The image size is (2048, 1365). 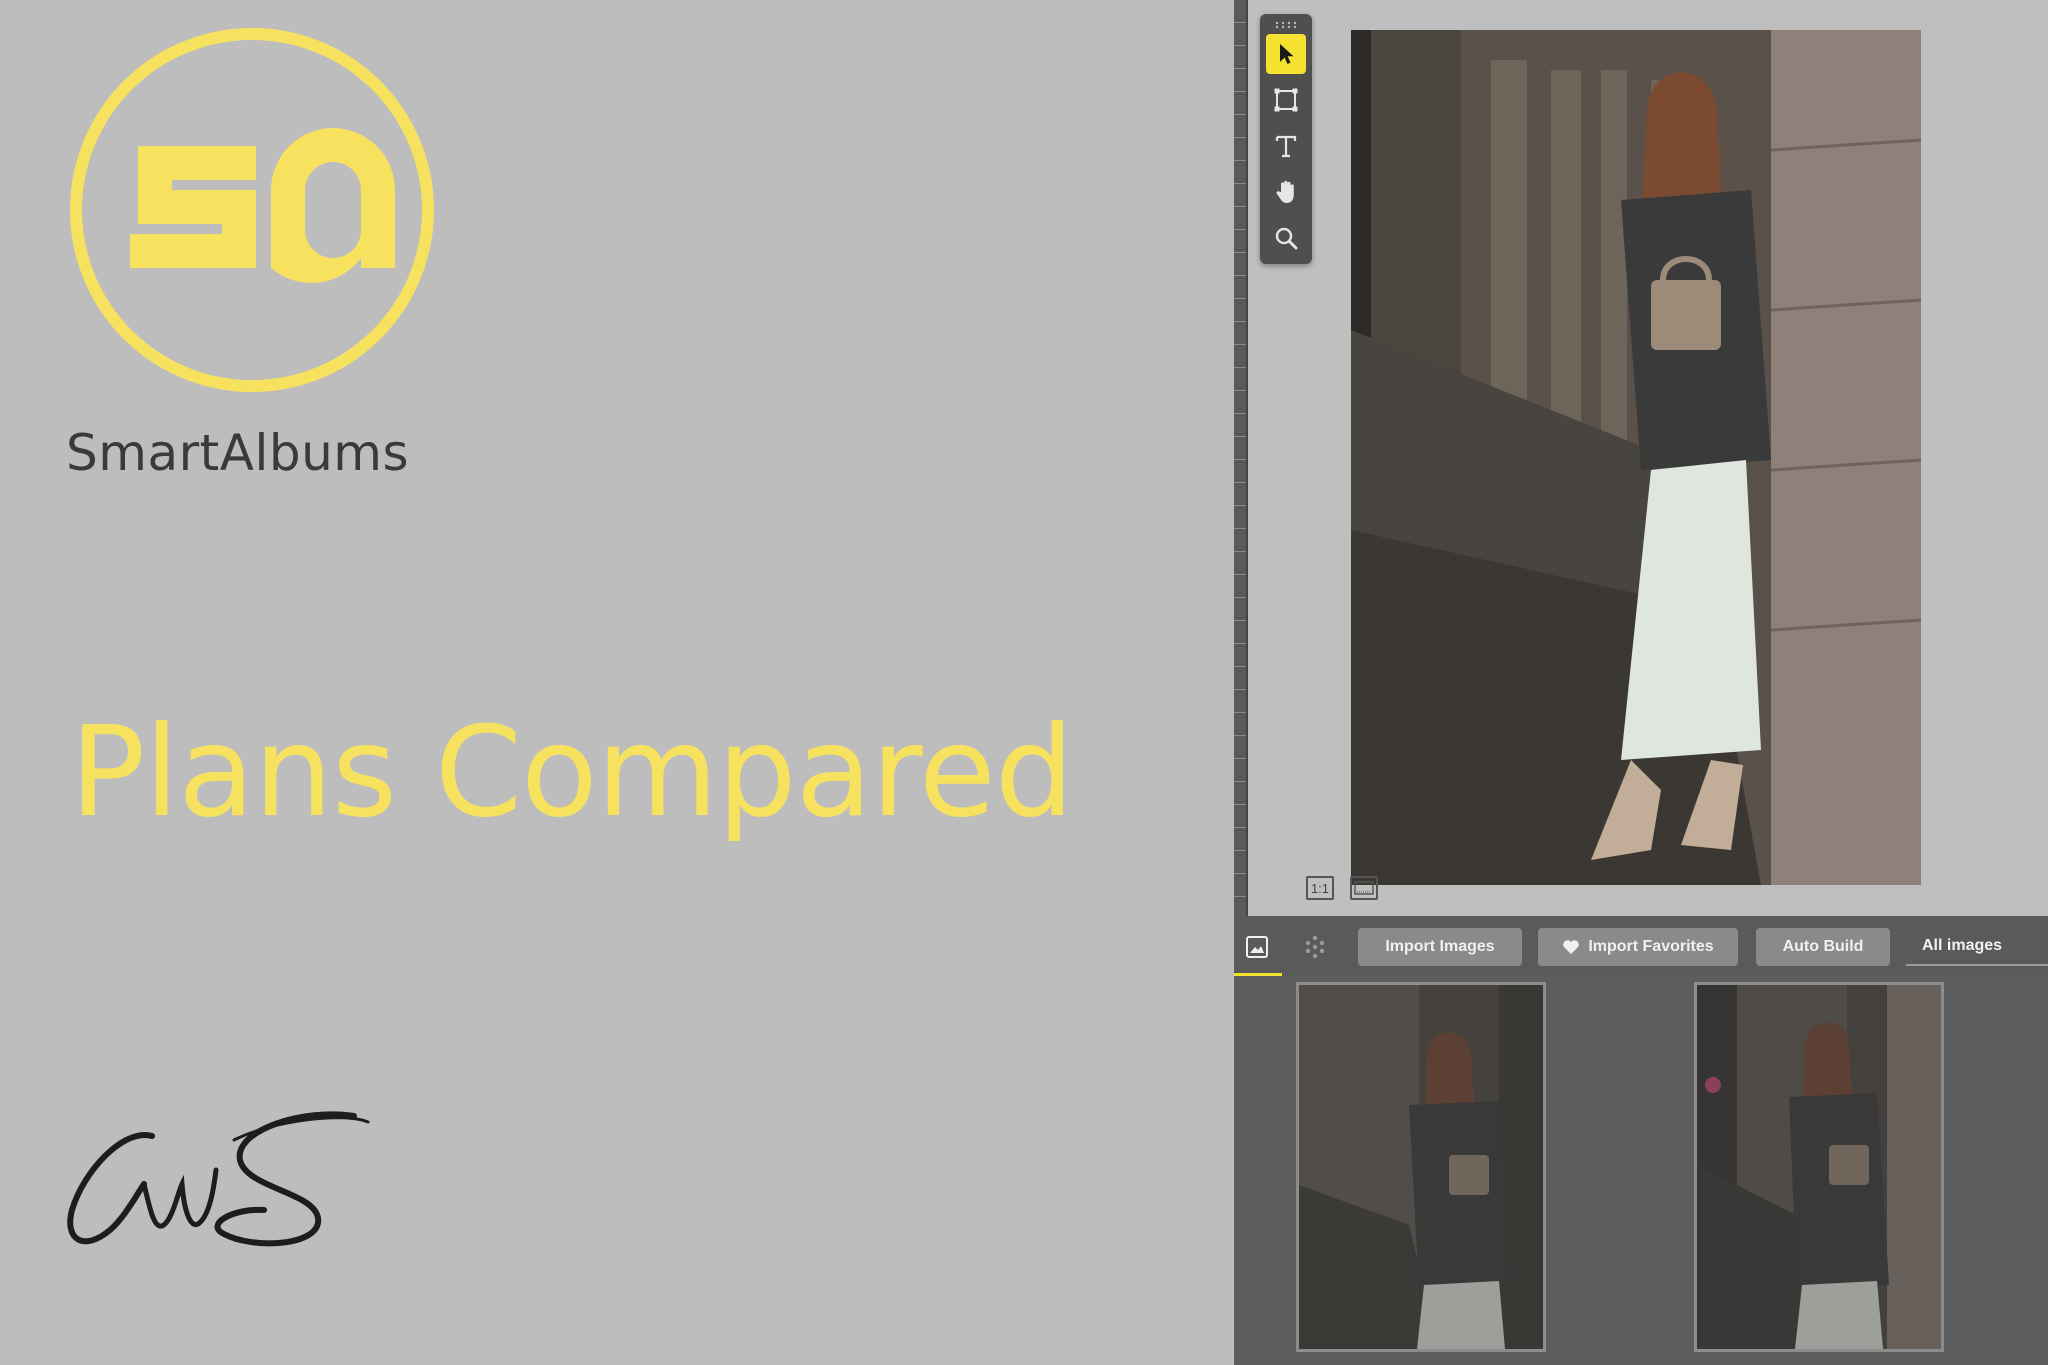 What do you see at coordinates (1571, 947) in the screenshot?
I see `heart-icon` at bounding box center [1571, 947].